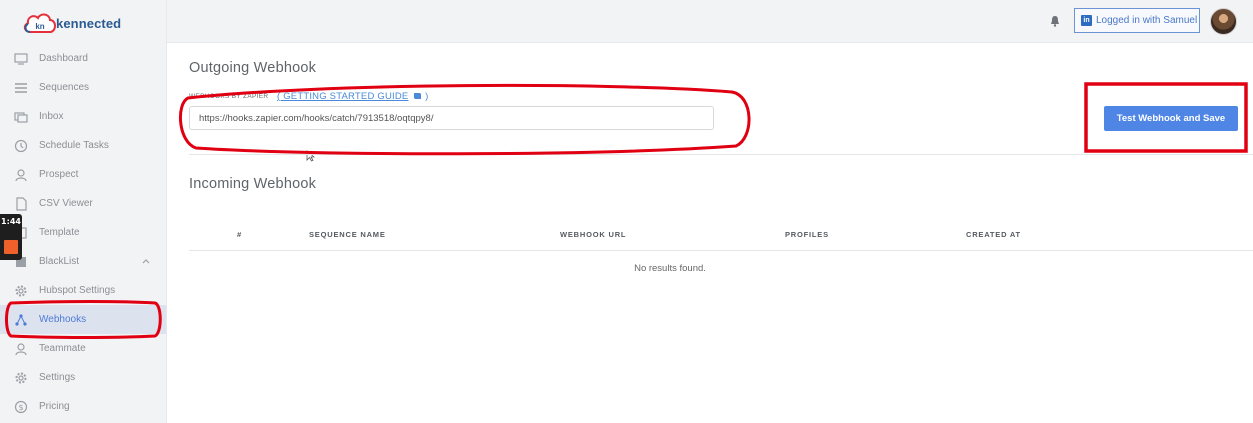 This screenshot has height=423, width=1253. I want to click on sidebar-item-template: Template, so click(83, 232).